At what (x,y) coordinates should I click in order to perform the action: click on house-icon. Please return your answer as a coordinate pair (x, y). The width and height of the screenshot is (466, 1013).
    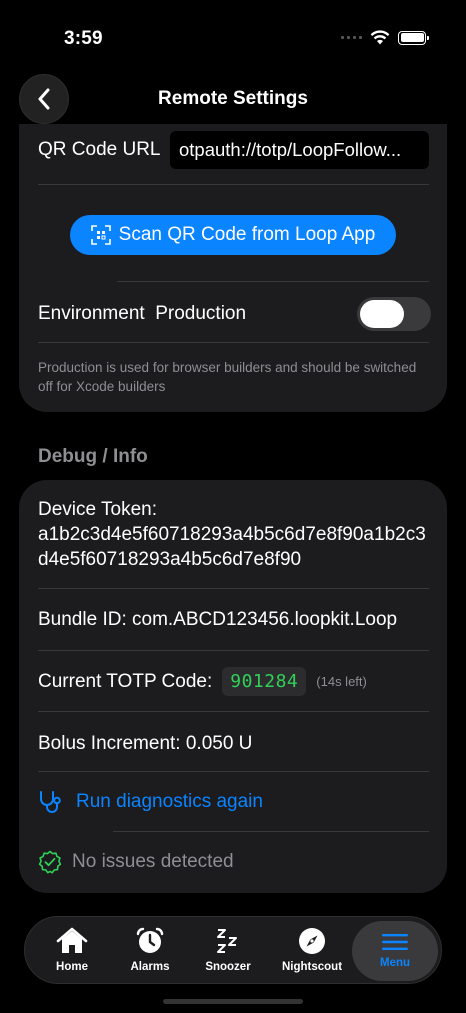
    Looking at the image, I should click on (72, 940).